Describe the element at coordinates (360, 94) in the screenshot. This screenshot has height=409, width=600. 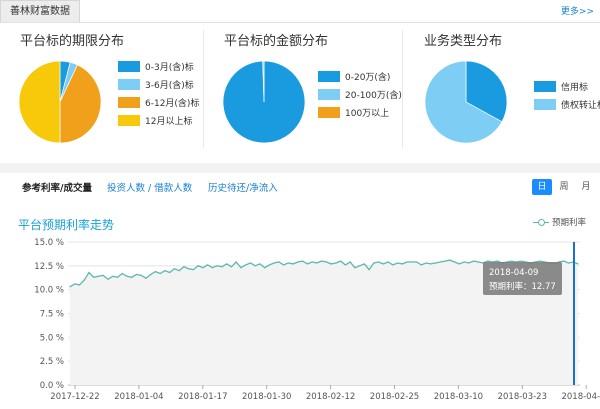
I see `legend-item: 20-100万(含)` at that location.